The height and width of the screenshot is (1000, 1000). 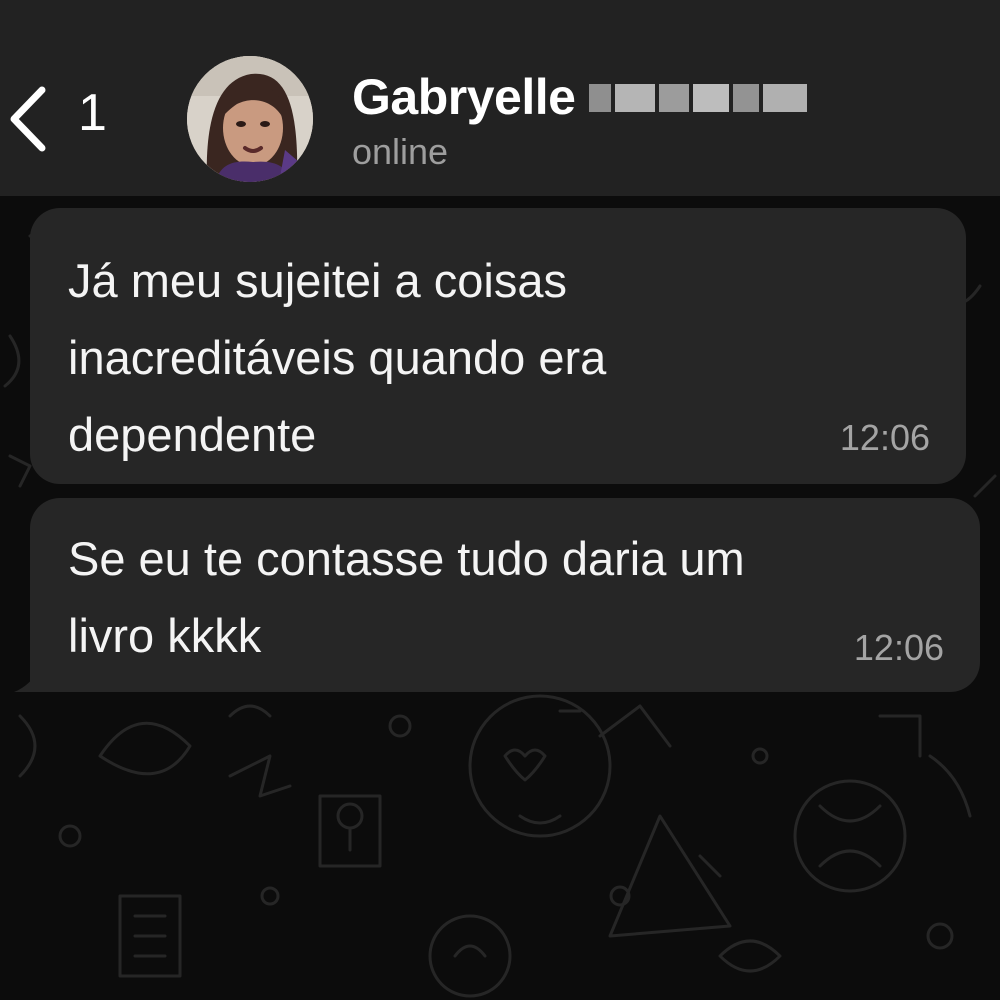 What do you see at coordinates (65, 117) in the screenshot?
I see `back-button: 1` at bounding box center [65, 117].